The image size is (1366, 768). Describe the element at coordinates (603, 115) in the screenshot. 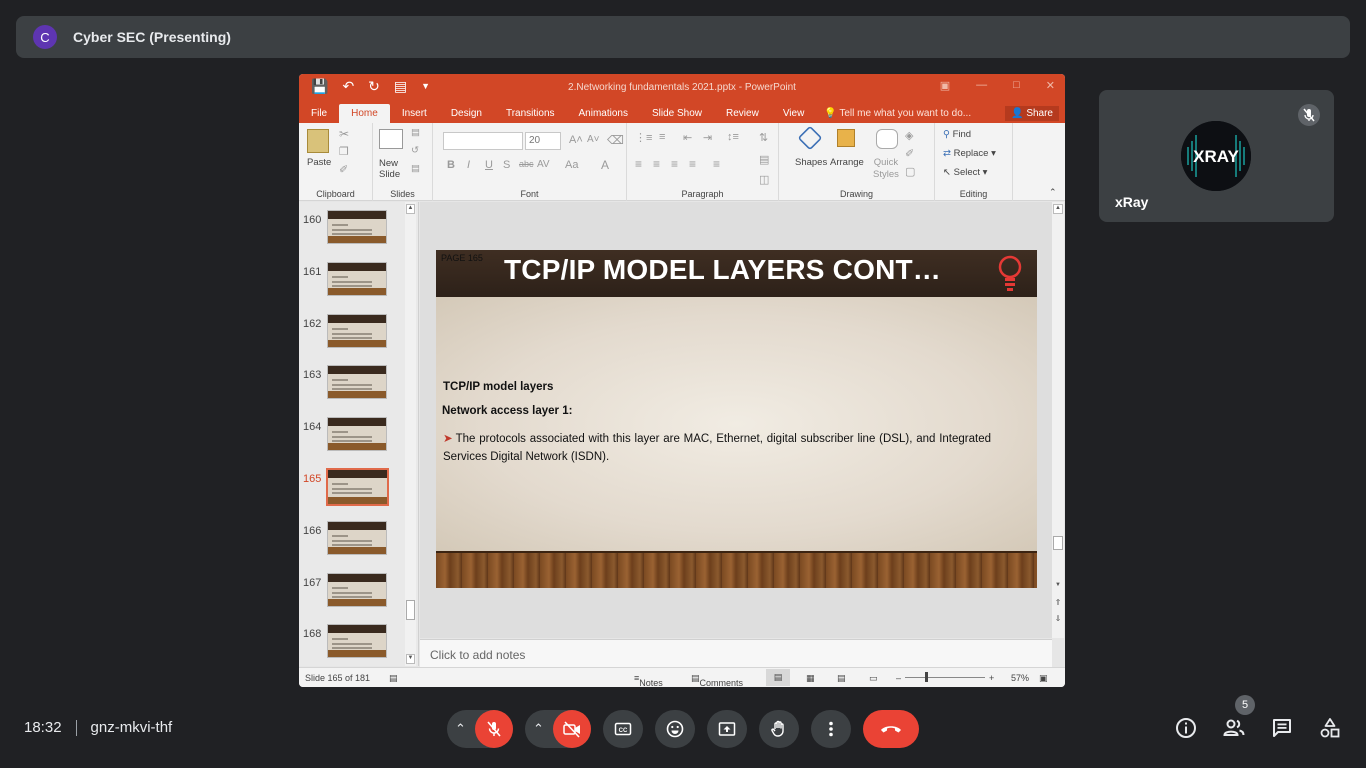

I see `tab-animations: Animations` at that location.